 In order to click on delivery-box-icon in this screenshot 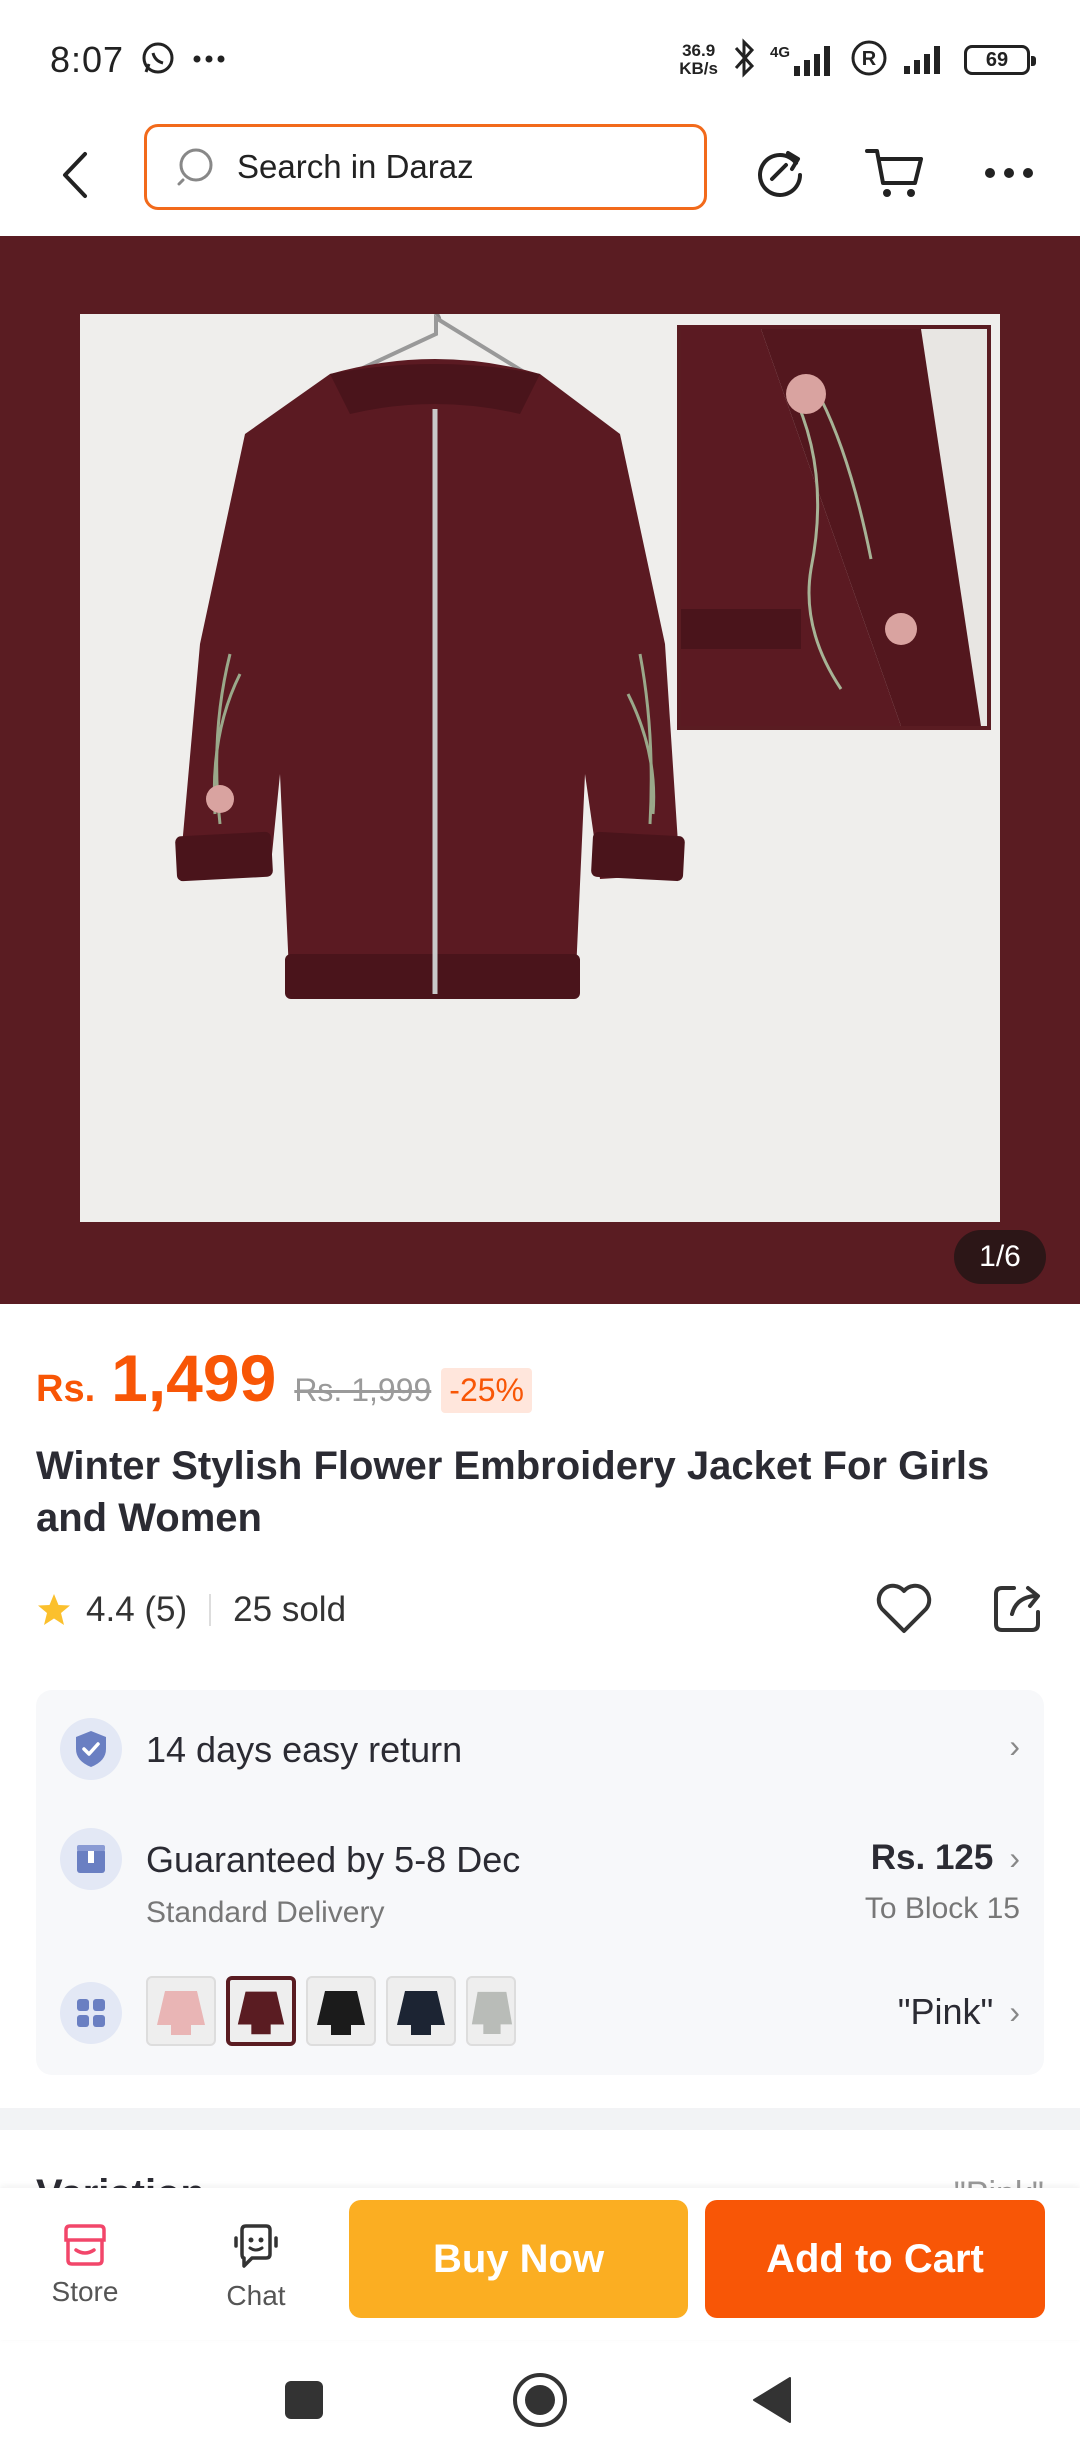, I will do `click(91, 1859)`.